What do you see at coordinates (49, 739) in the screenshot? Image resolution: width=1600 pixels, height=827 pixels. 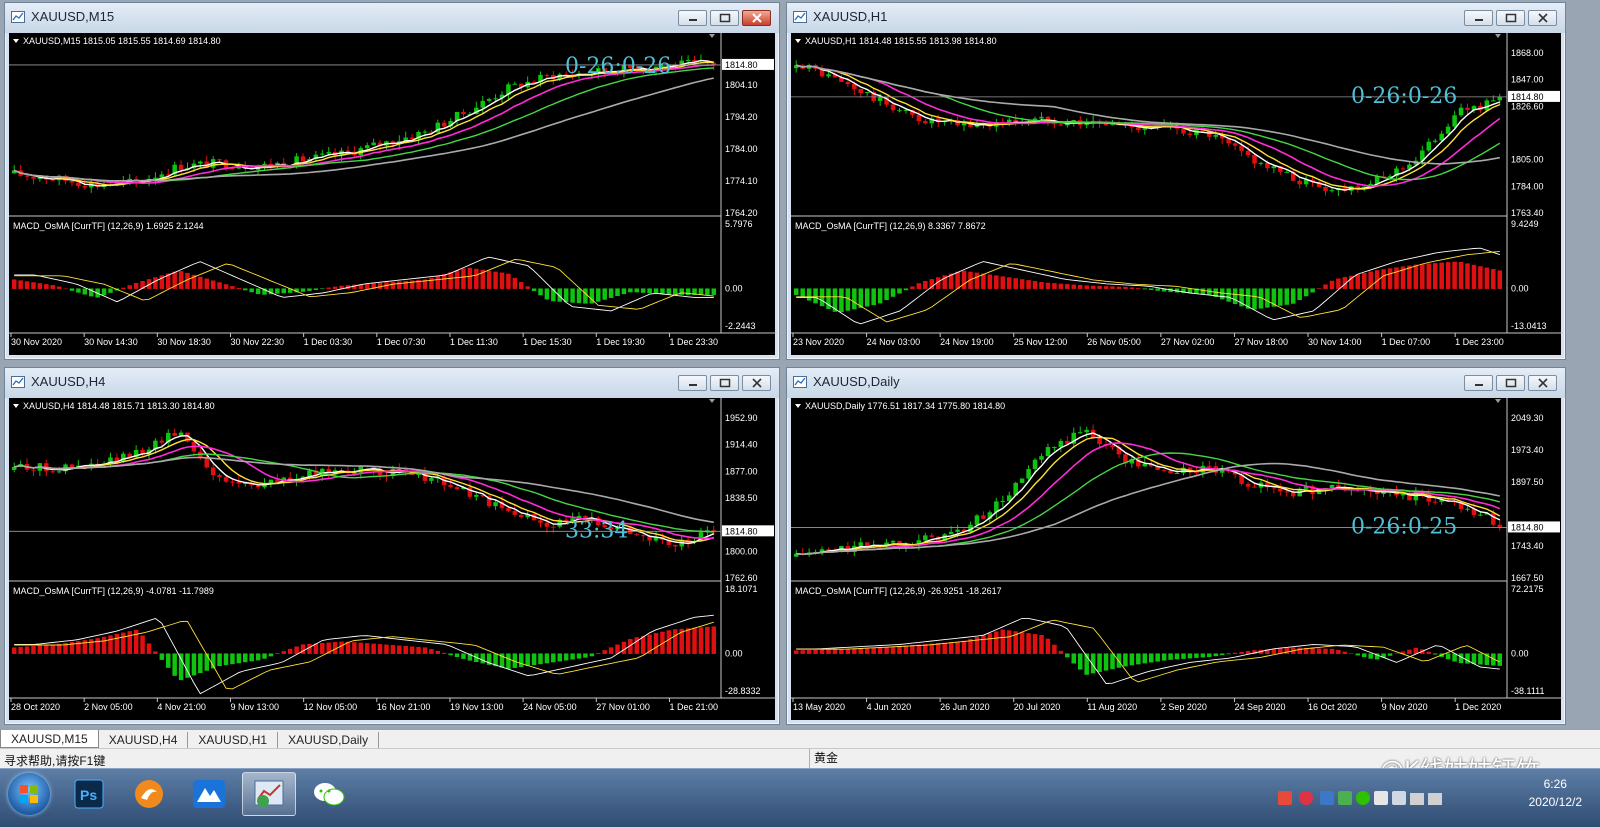 I see `tab-xauusd-m15: XAUUSD,M15` at bounding box center [49, 739].